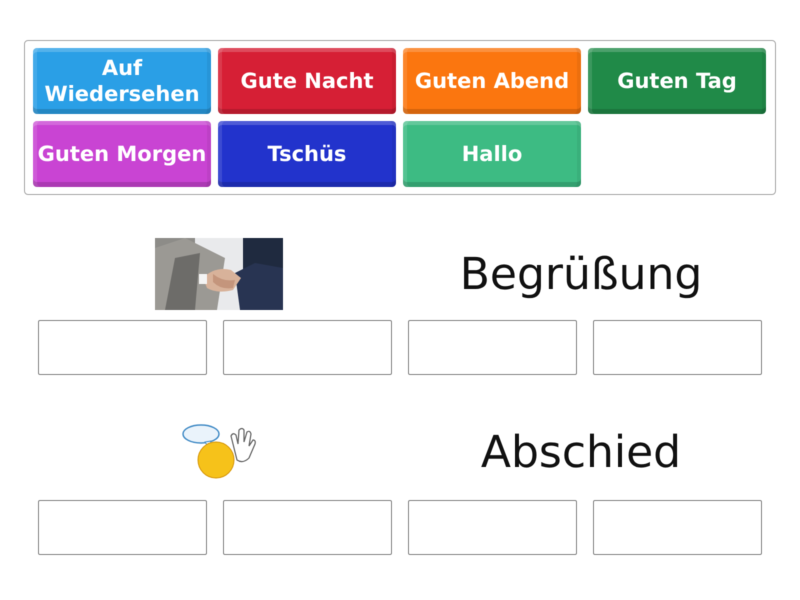 This screenshot has width=800, height=600. I want to click on answer-tile: Gute Nacht, so click(307, 81).